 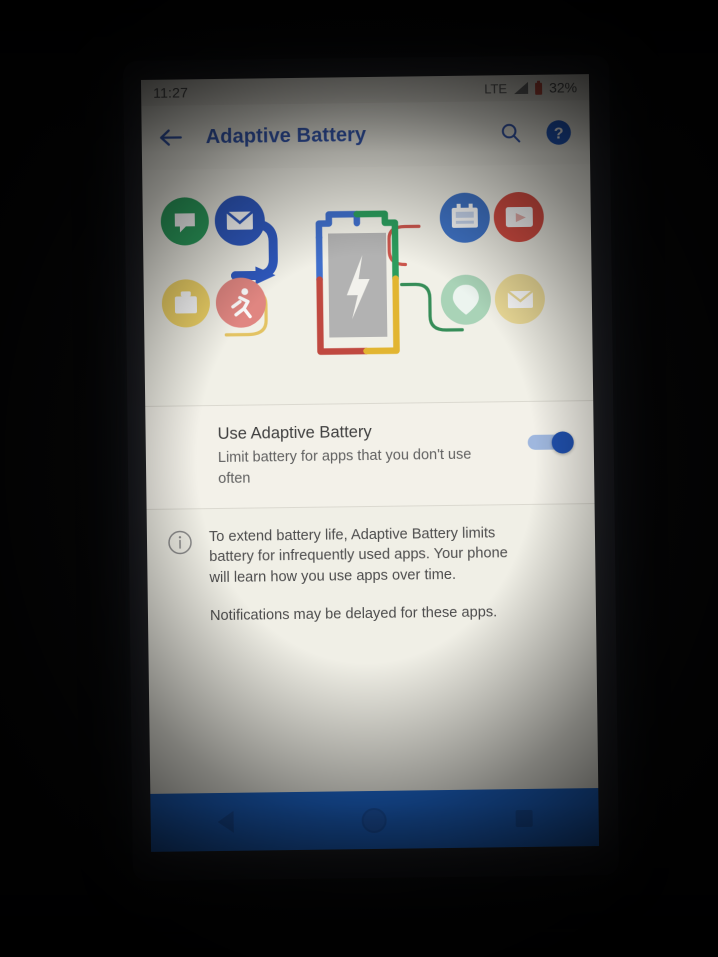 I want to click on app-bar: Adaptive Battery ?, so click(x=366, y=135).